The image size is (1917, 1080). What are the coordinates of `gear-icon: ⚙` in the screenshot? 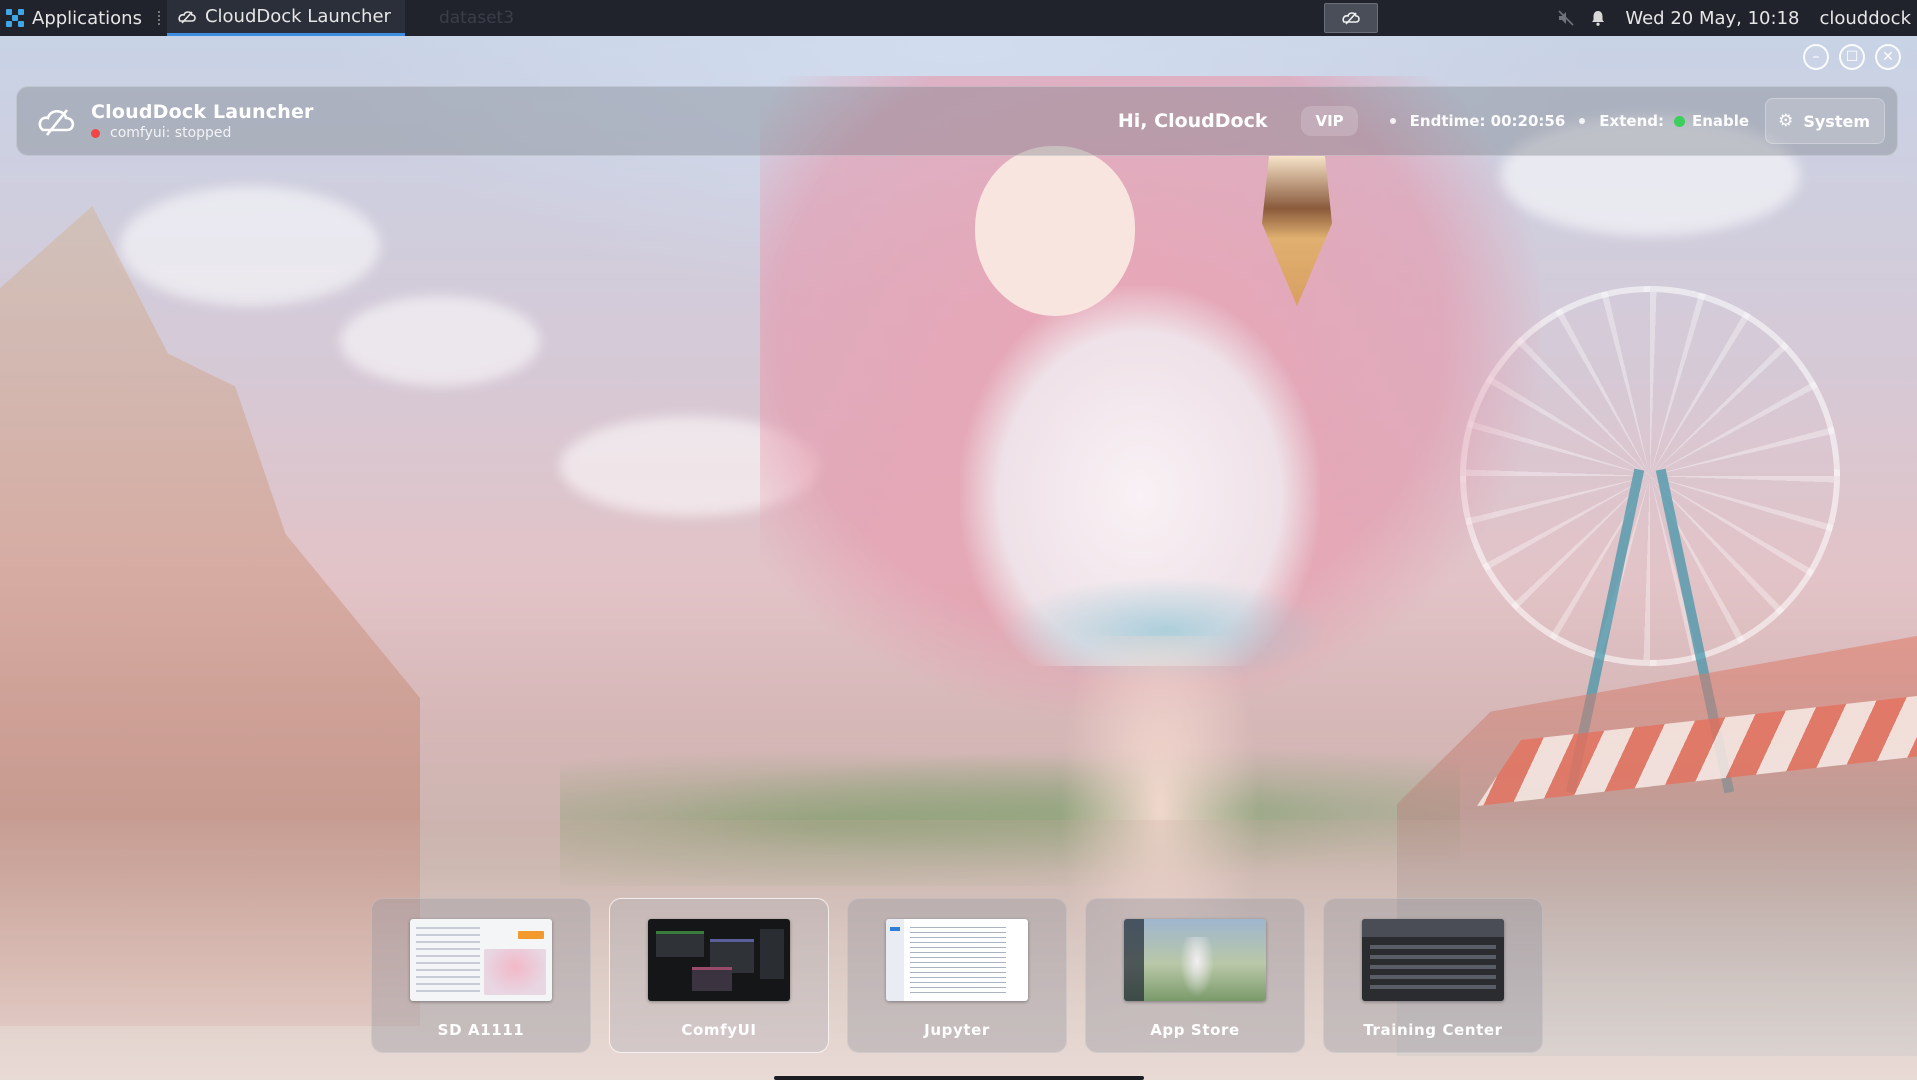 It's located at (1786, 121).